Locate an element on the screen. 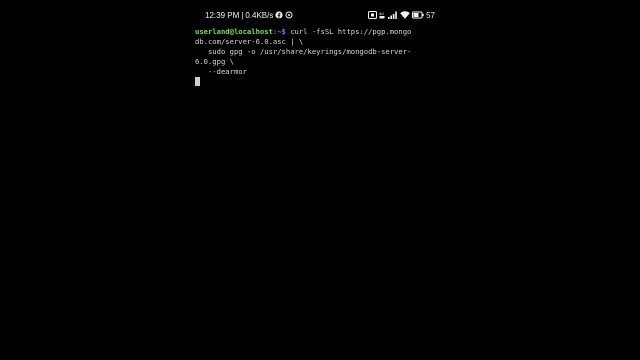 The width and height of the screenshot is (640, 360). svg-text: 4G is located at coordinates (381, 14).